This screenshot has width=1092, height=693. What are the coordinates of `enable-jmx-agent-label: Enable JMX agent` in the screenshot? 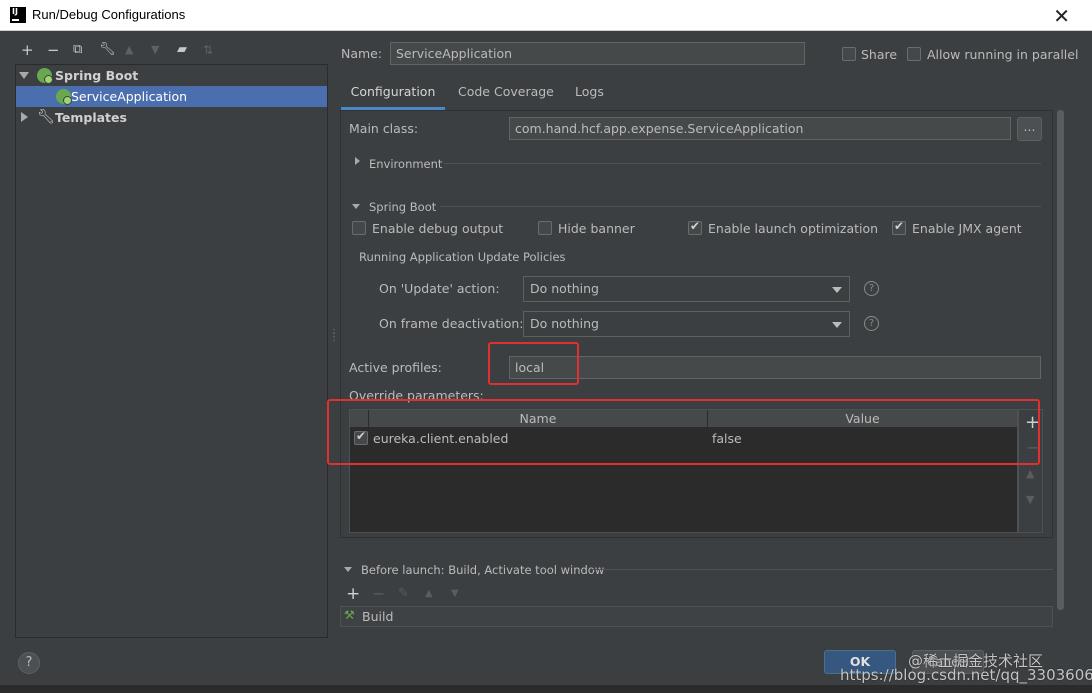 It's located at (967, 228).